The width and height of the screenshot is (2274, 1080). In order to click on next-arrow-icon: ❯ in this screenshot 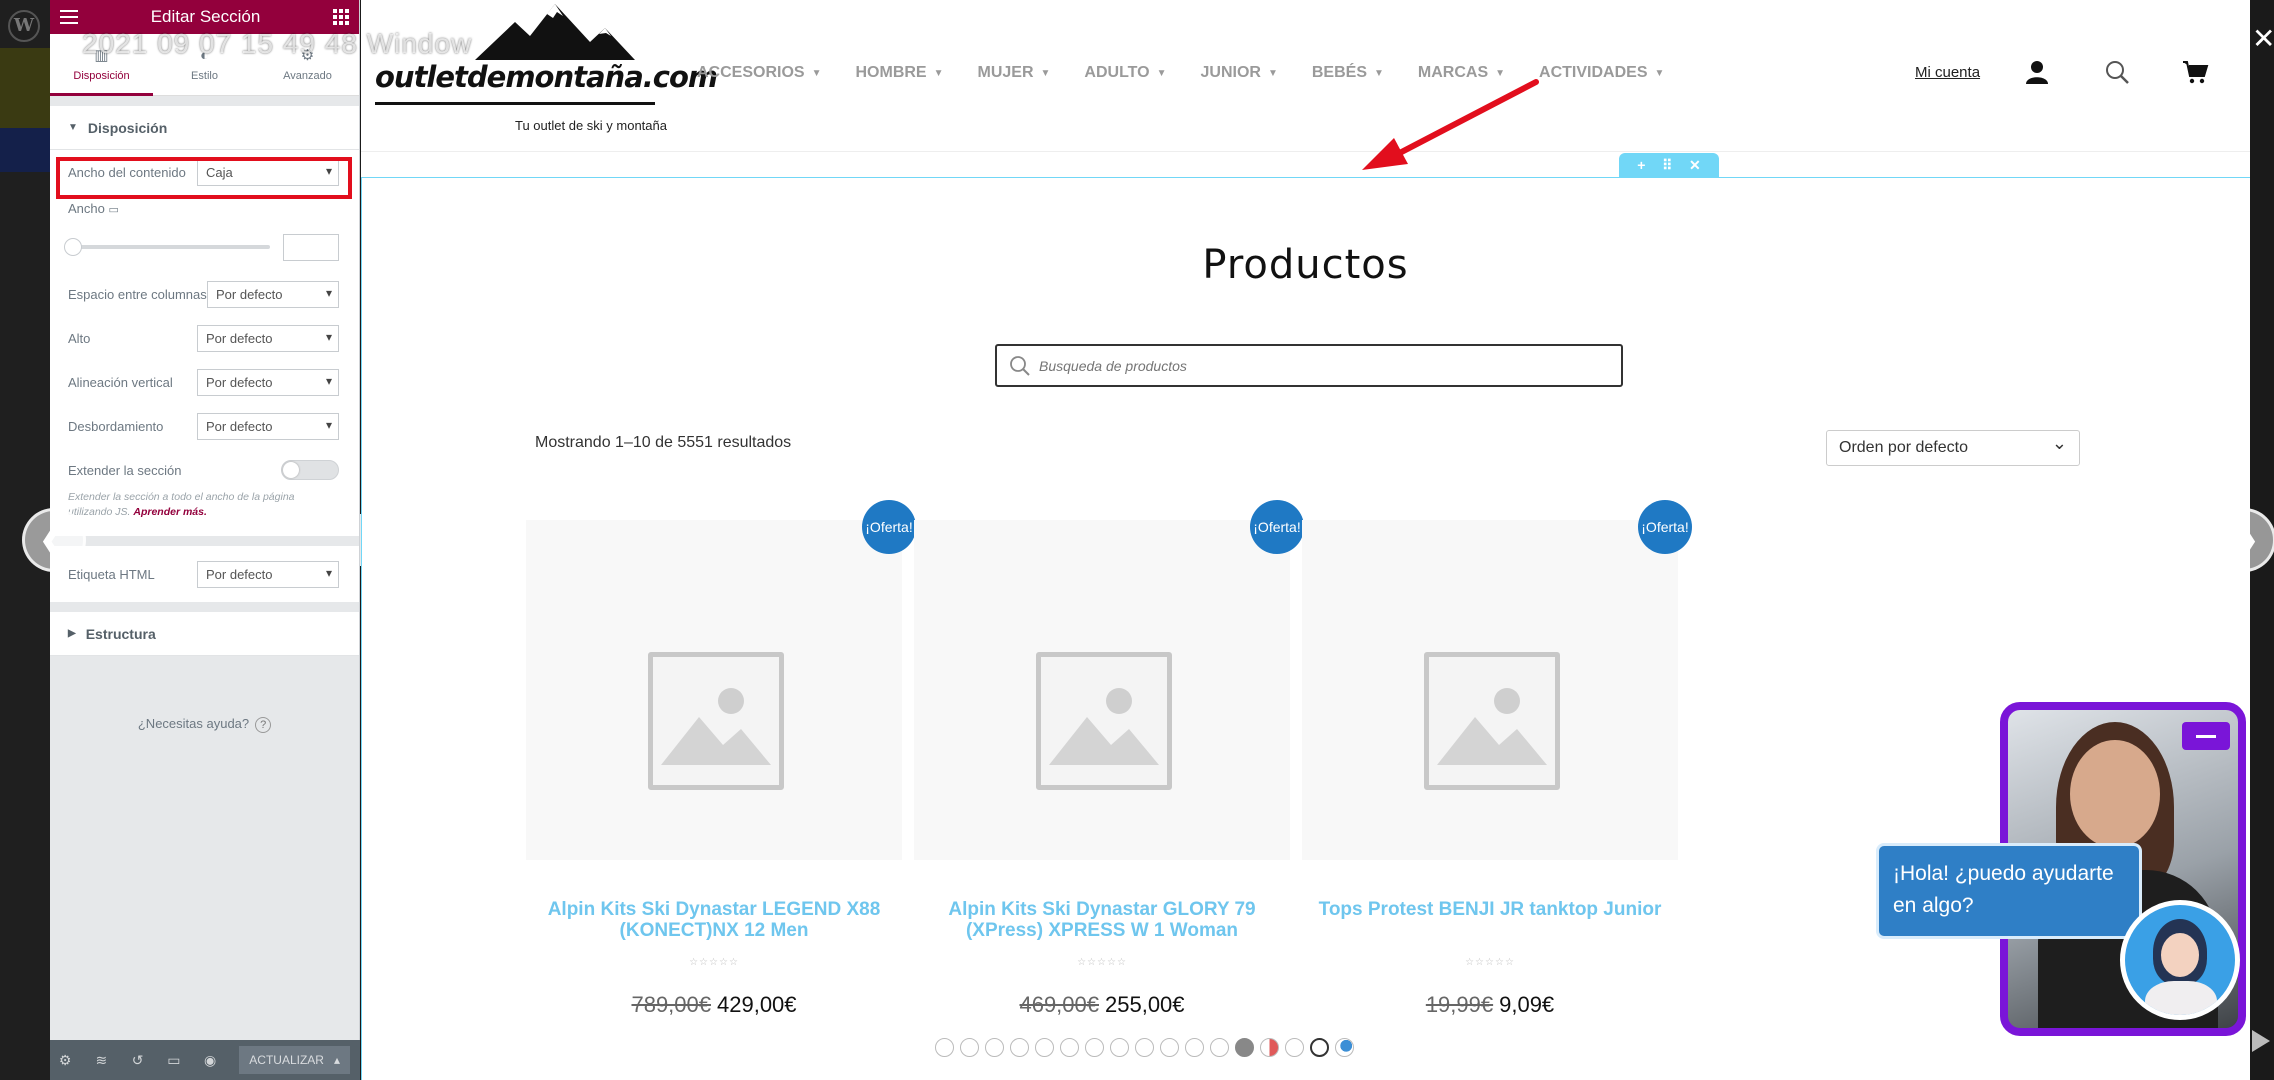, I will do `click(2243, 540)`.